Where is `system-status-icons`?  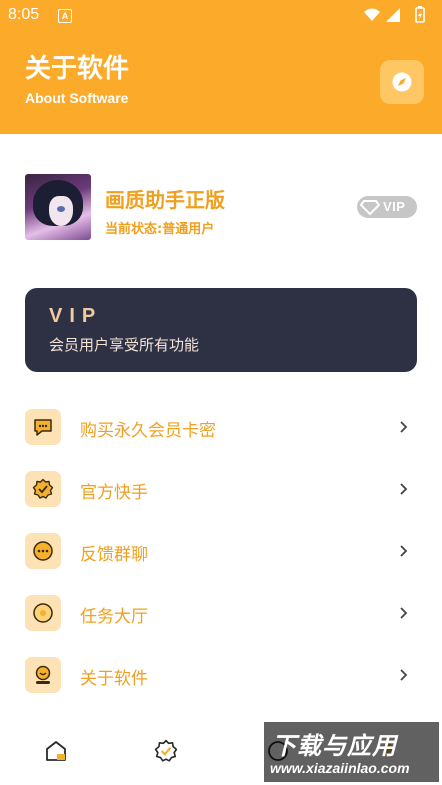
system-status-icons is located at coordinates (394, 14).